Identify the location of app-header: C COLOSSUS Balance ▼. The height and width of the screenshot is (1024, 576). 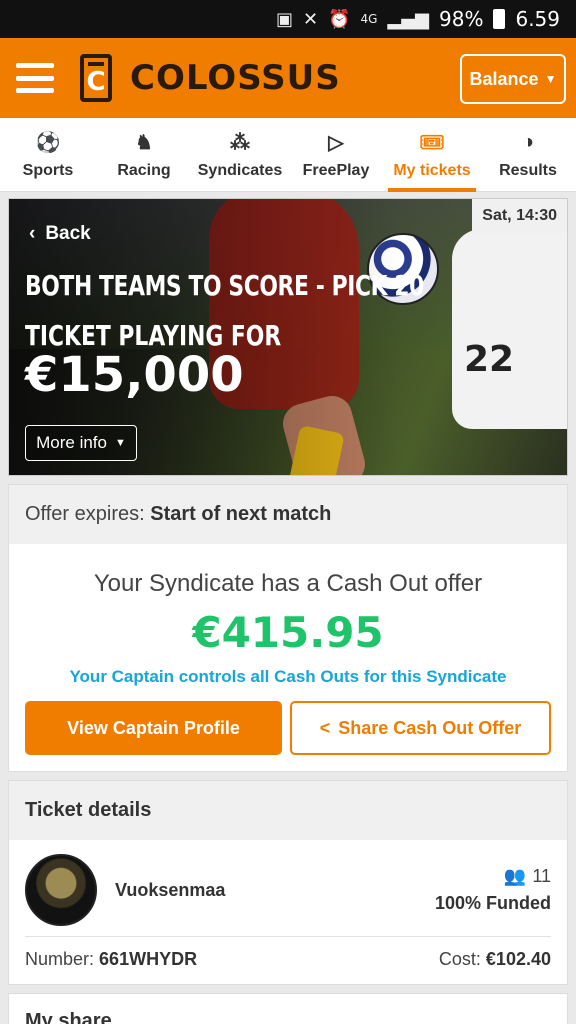
(288, 78).